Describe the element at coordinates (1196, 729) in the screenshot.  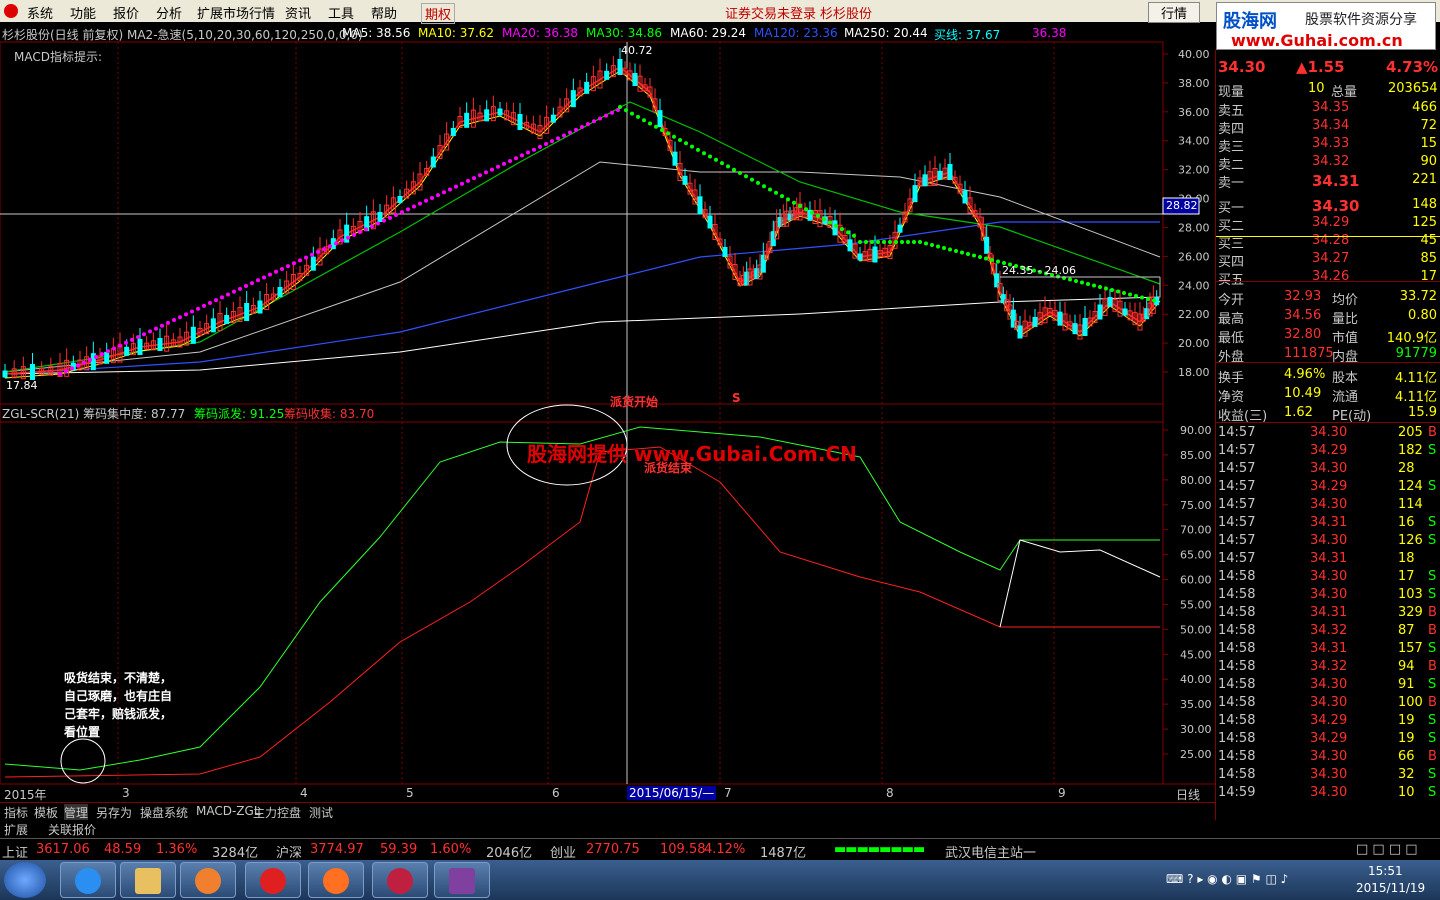
I see `indicator-tick-label: 30.00` at that location.